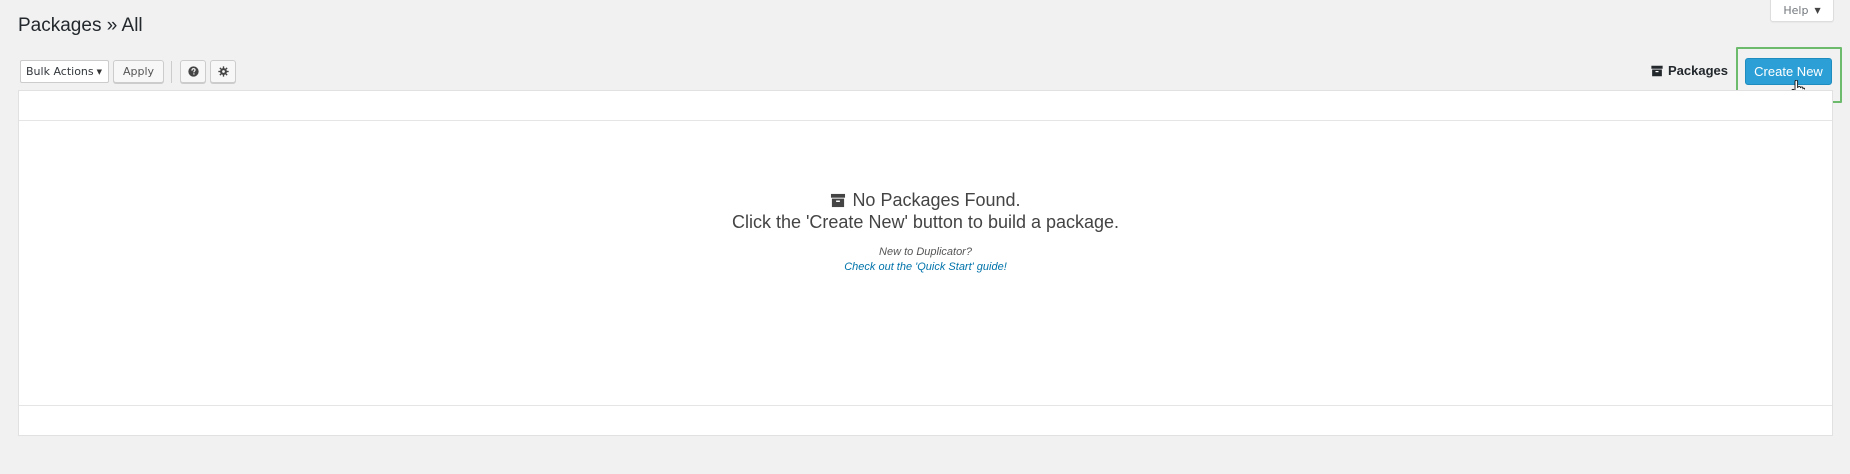 This screenshot has width=1850, height=474. I want to click on help-tab: Help ▼, so click(1802, 11).